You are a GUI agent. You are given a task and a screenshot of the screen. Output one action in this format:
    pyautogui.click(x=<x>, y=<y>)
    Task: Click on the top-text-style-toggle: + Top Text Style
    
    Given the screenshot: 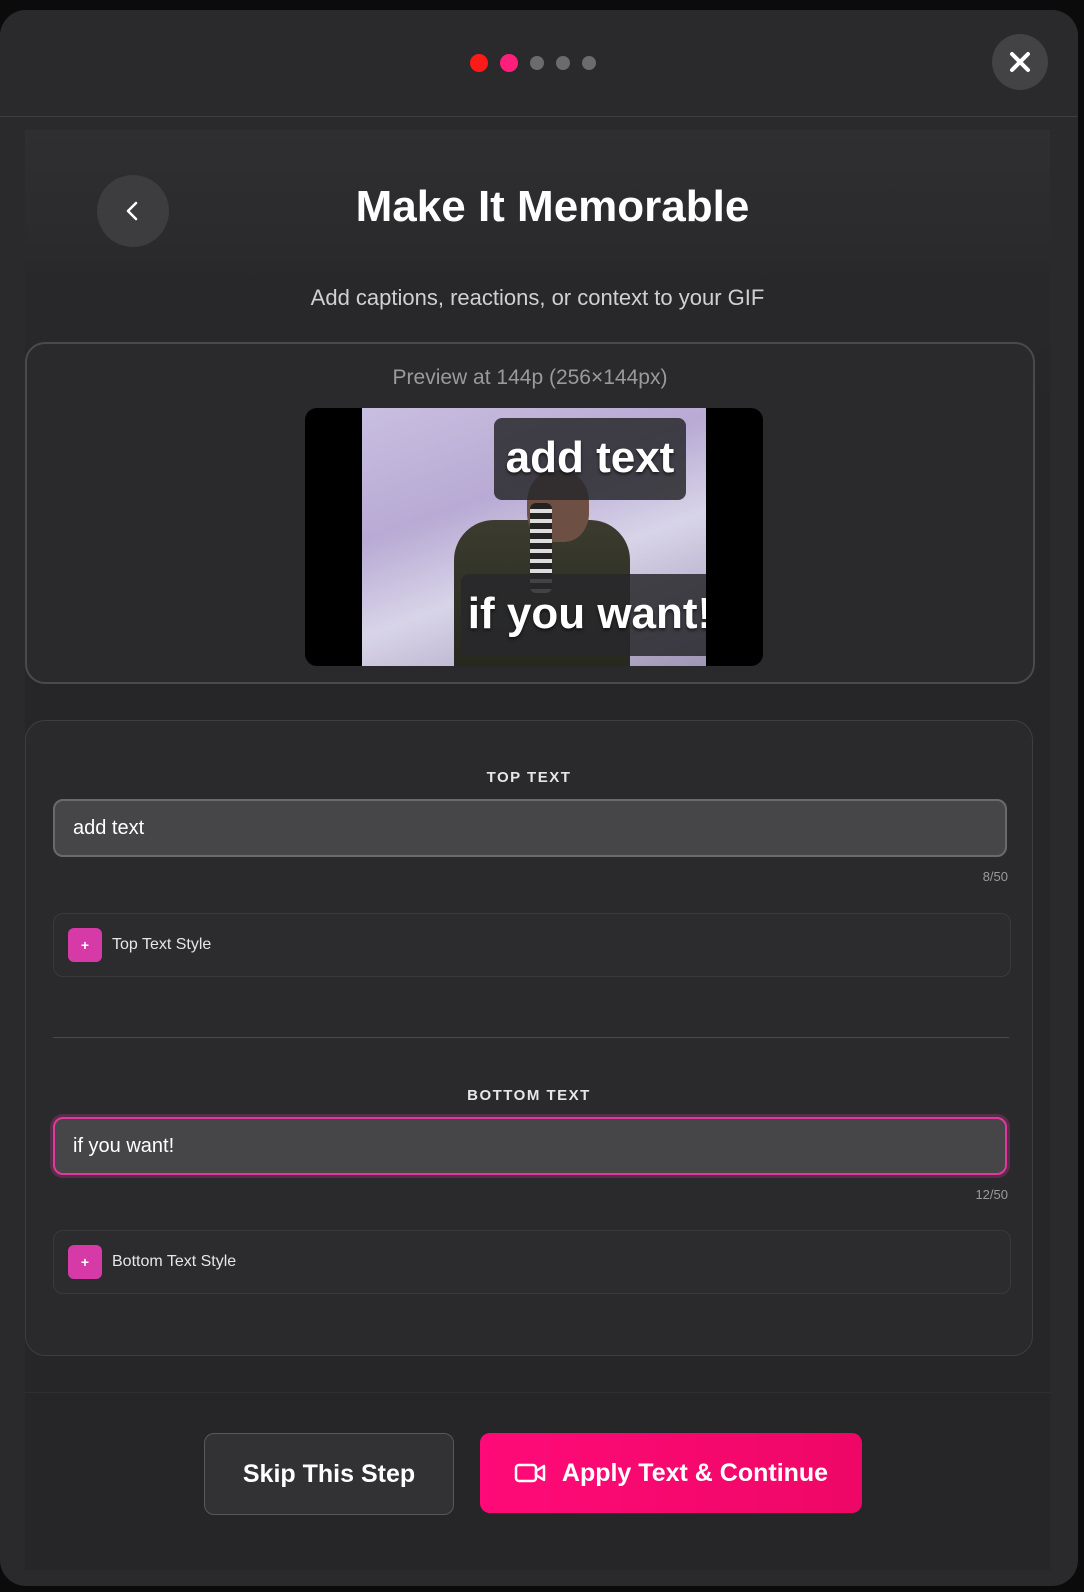 What is the action you would take?
    pyautogui.click(x=532, y=945)
    